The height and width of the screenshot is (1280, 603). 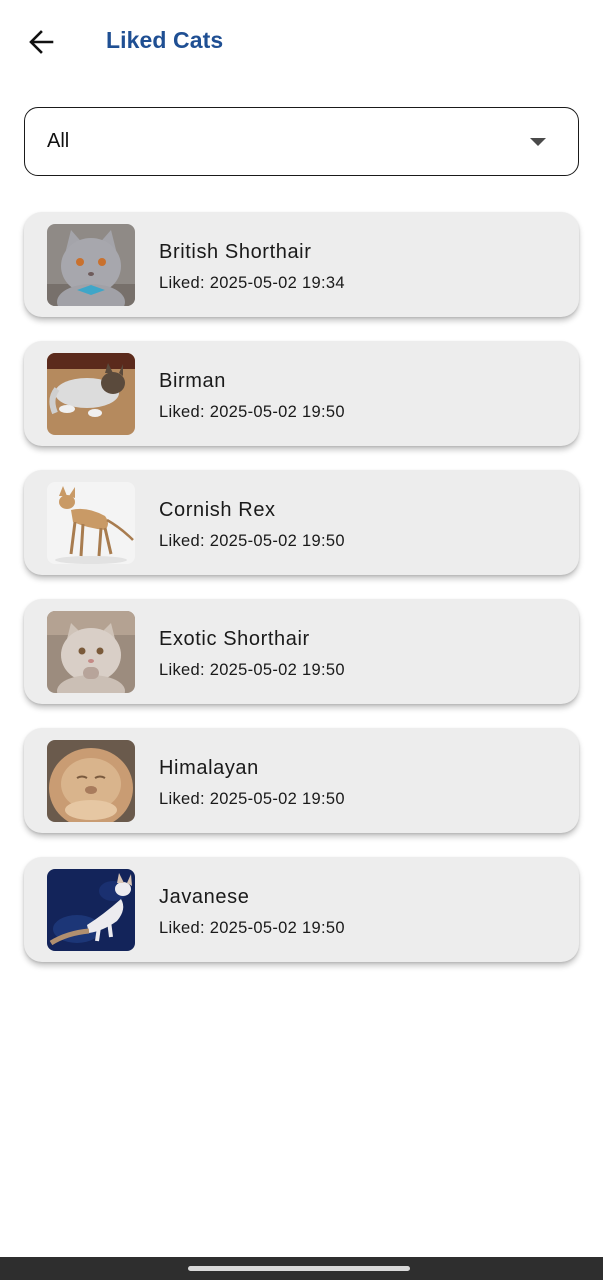 I want to click on arrow-left-icon, so click(x=41, y=42).